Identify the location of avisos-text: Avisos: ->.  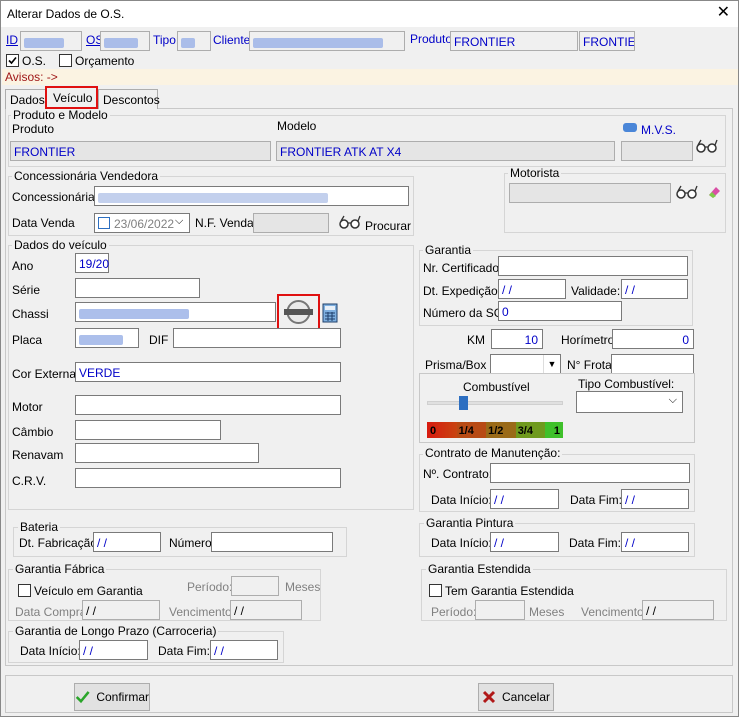
(31, 77).